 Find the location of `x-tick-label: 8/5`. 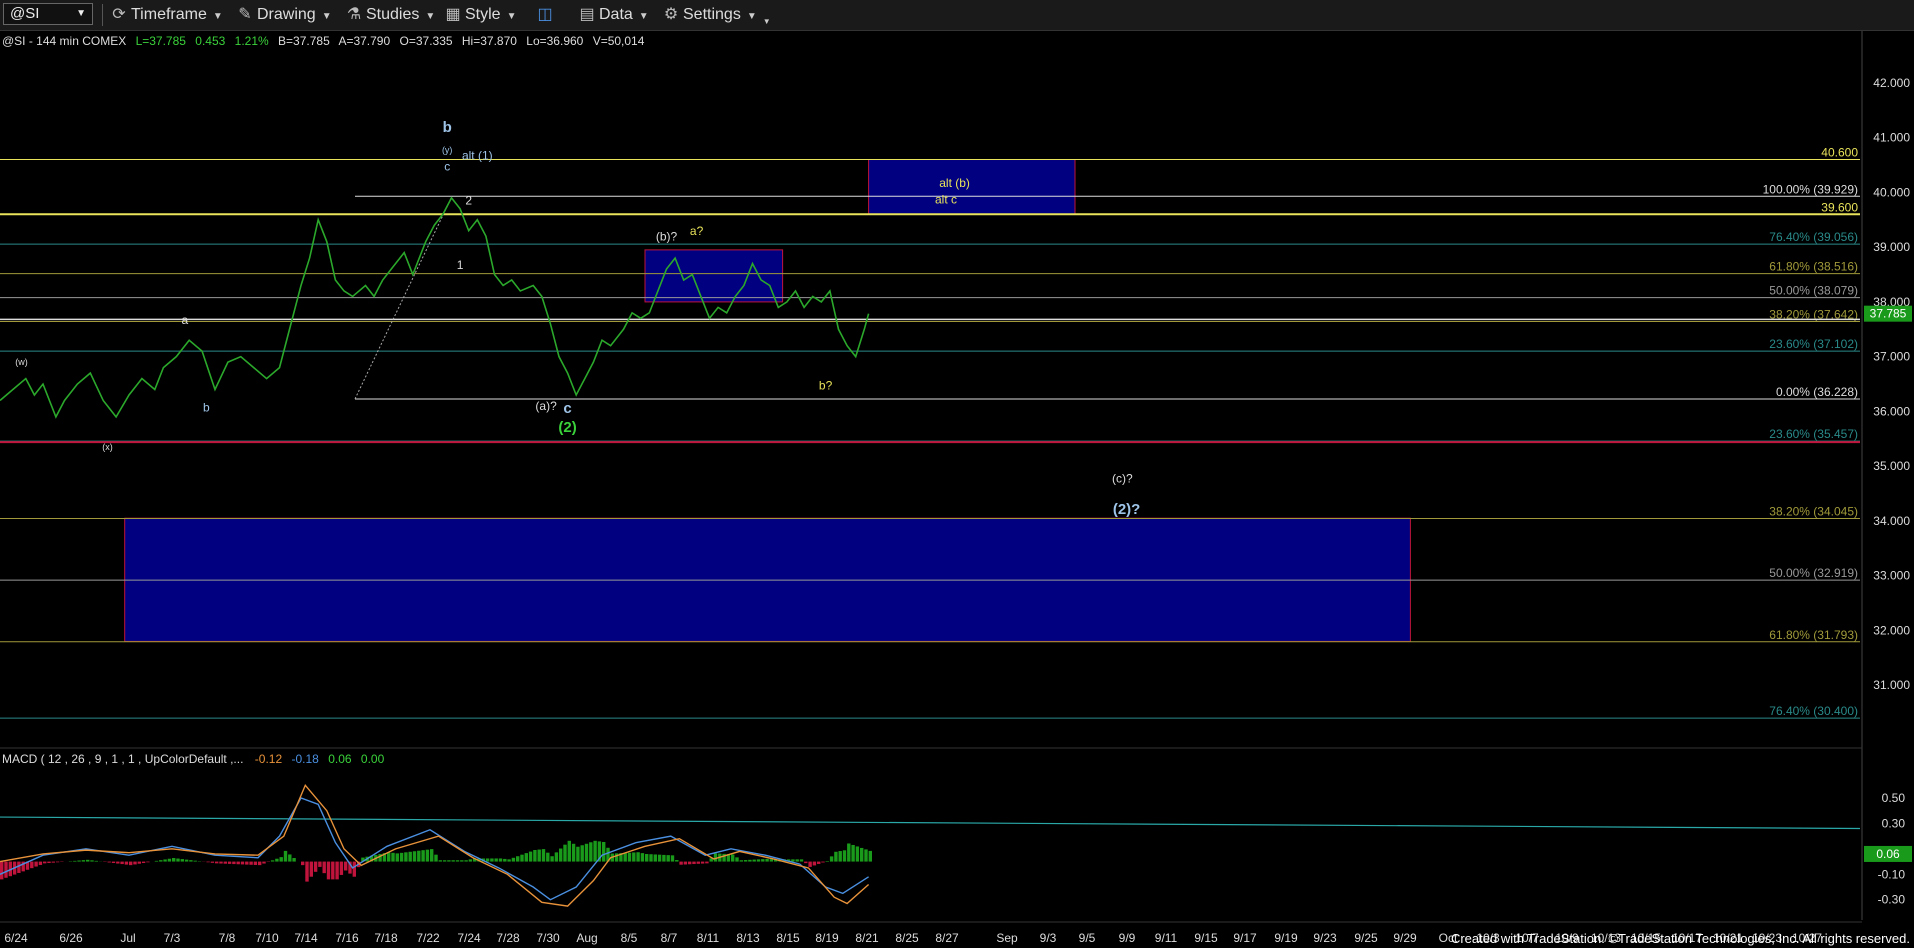

x-tick-label: 8/5 is located at coordinates (629, 938).